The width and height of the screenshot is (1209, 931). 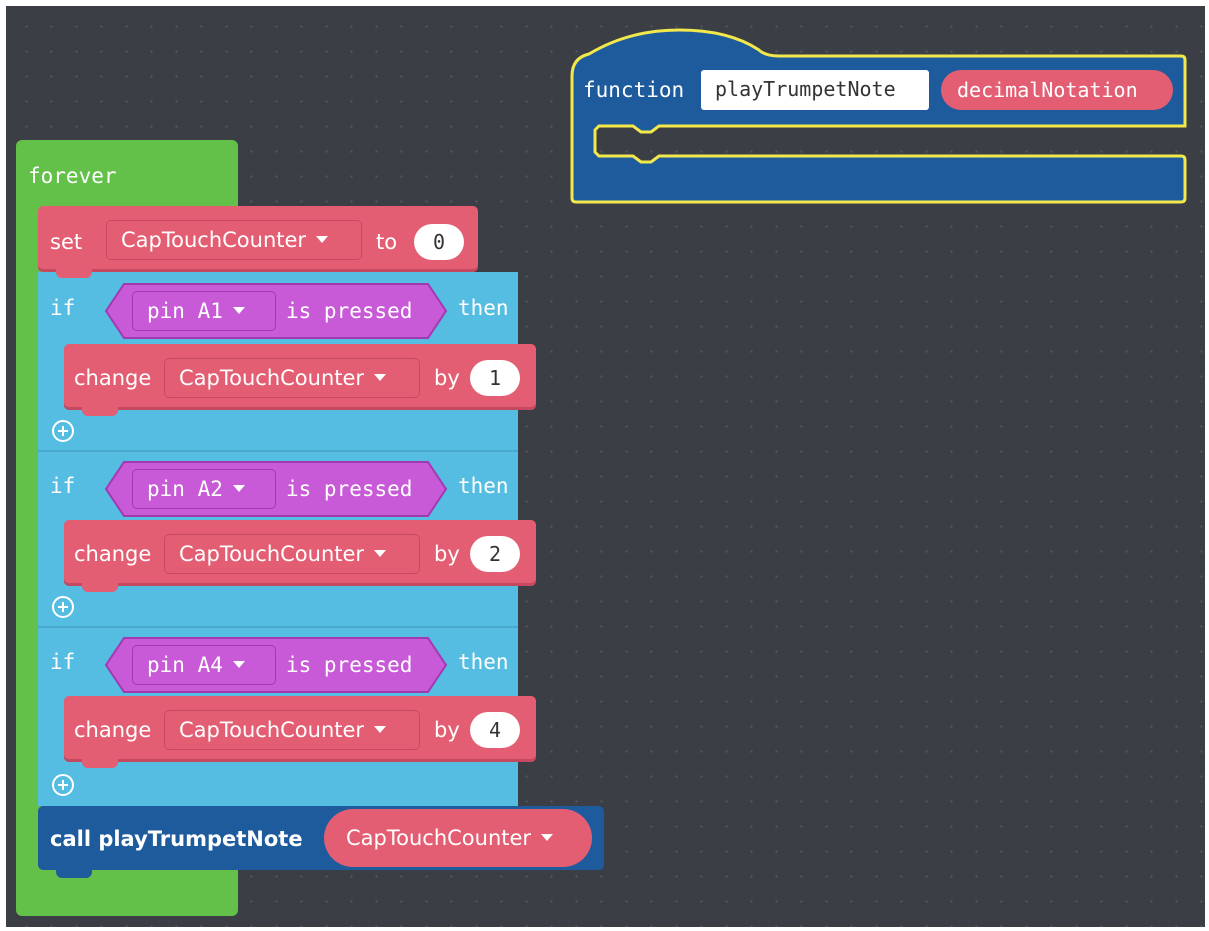 What do you see at coordinates (815, 90) in the screenshot?
I see `function-name-field: playTrumpetNote` at bounding box center [815, 90].